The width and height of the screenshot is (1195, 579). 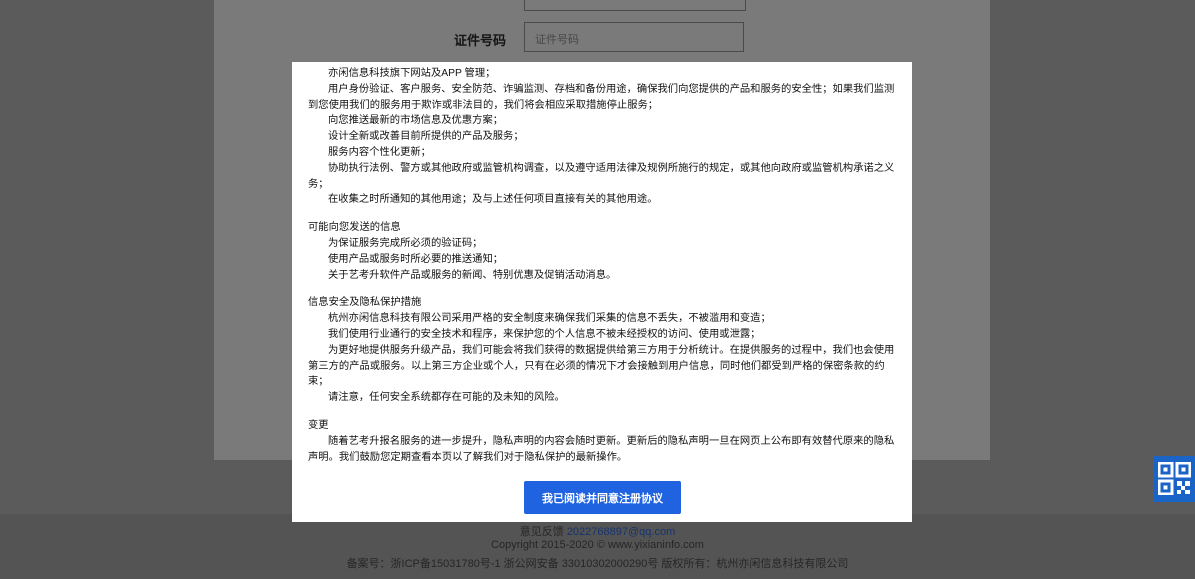 I want to click on agreement-paragraph: 请注意，任何安全系统都存在可能的及未知的风险。, so click(x=446, y=398).